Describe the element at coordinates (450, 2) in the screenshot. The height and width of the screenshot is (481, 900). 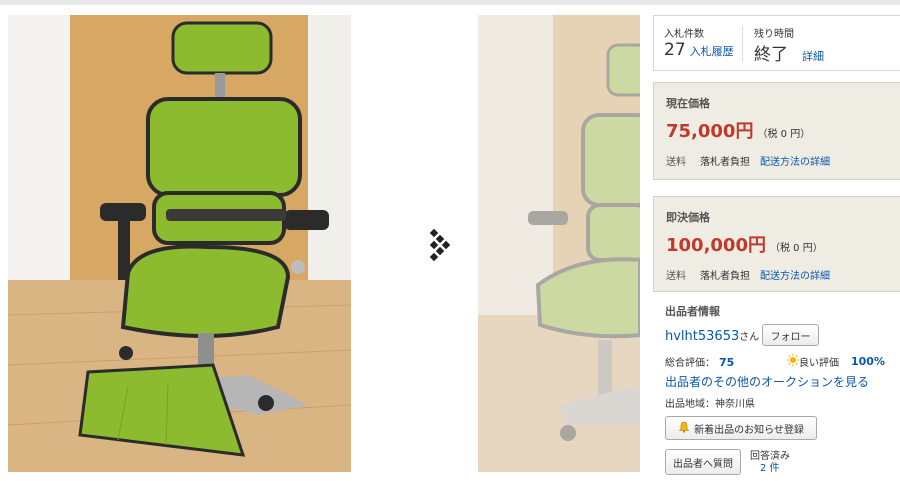
I see `top-bar` at that location.